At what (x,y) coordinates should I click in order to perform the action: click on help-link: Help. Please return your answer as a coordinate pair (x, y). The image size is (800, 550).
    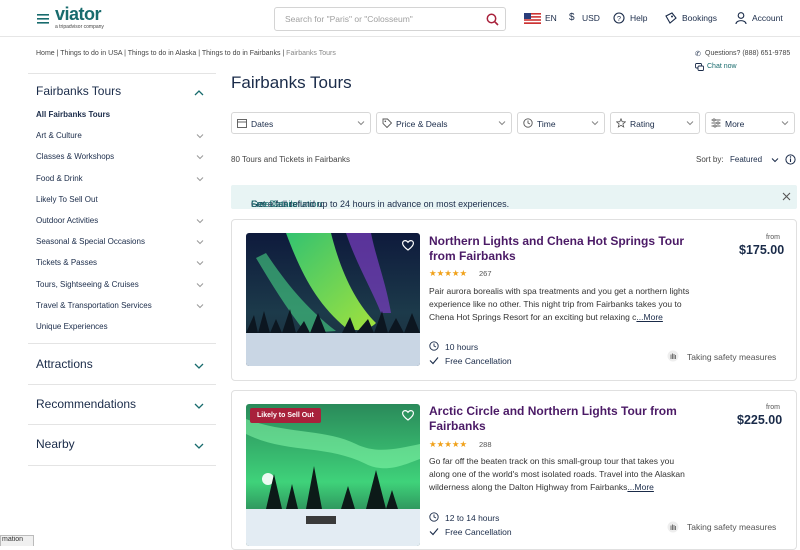
    Looking at the image, I should click on (638, 18).